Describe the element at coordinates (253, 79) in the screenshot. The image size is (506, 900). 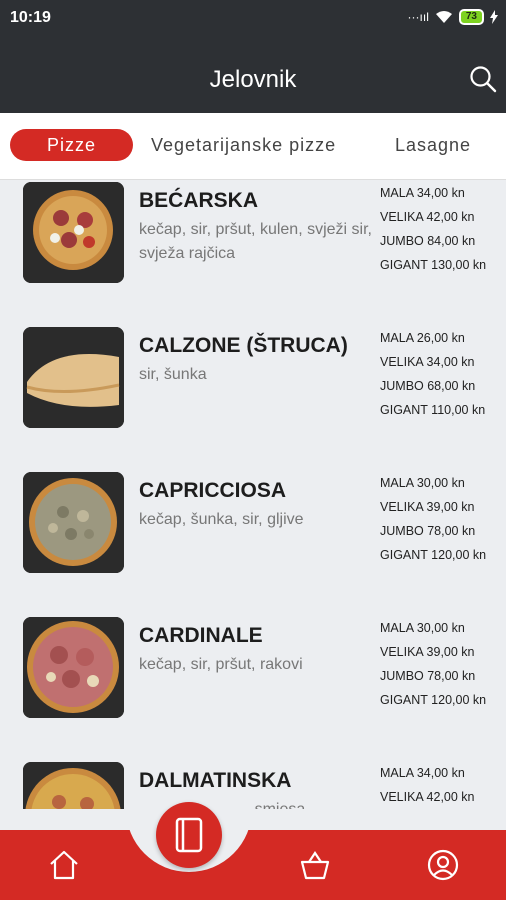
I see `page-title: Jelovnik` at that location.